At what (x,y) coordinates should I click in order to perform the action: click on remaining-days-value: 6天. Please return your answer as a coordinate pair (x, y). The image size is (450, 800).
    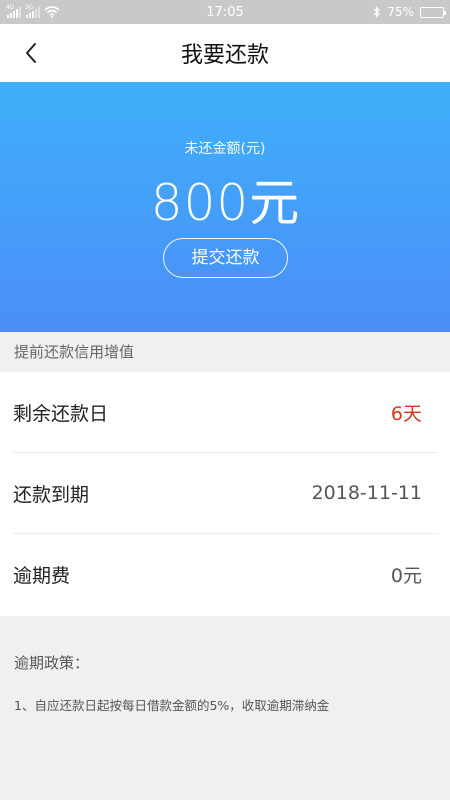
    Looking at the image, I should click on (406, 413).